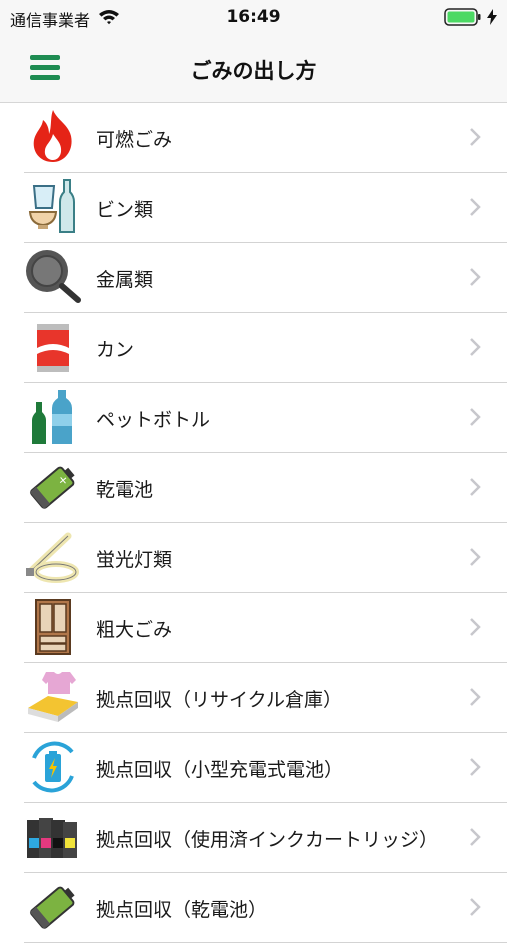 Image resolution: width=507 pixels, height=943 pixels. What do you see at coordinates (53, 277) in the screenshot?
I see `frying-pan-icon` at bounding box center [53, 277].